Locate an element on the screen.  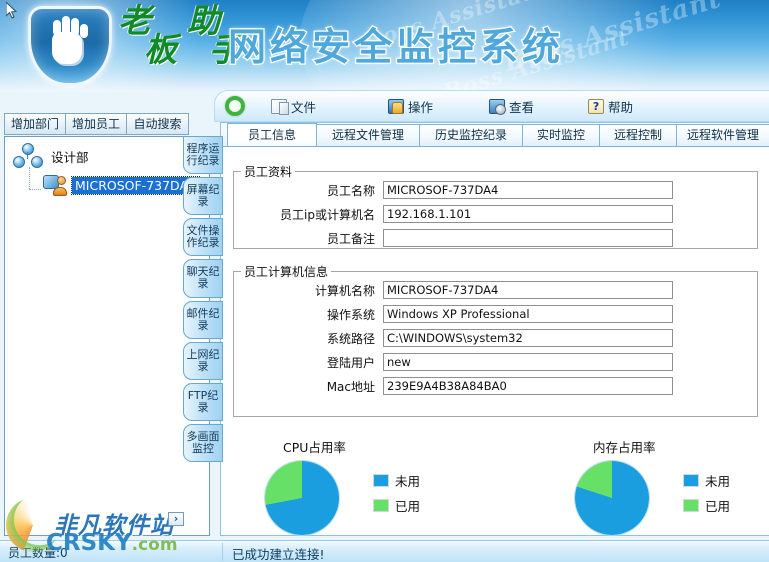
memory-usage-chart: 内存占用率 未用 已用 is located at coordinates (660, 492).